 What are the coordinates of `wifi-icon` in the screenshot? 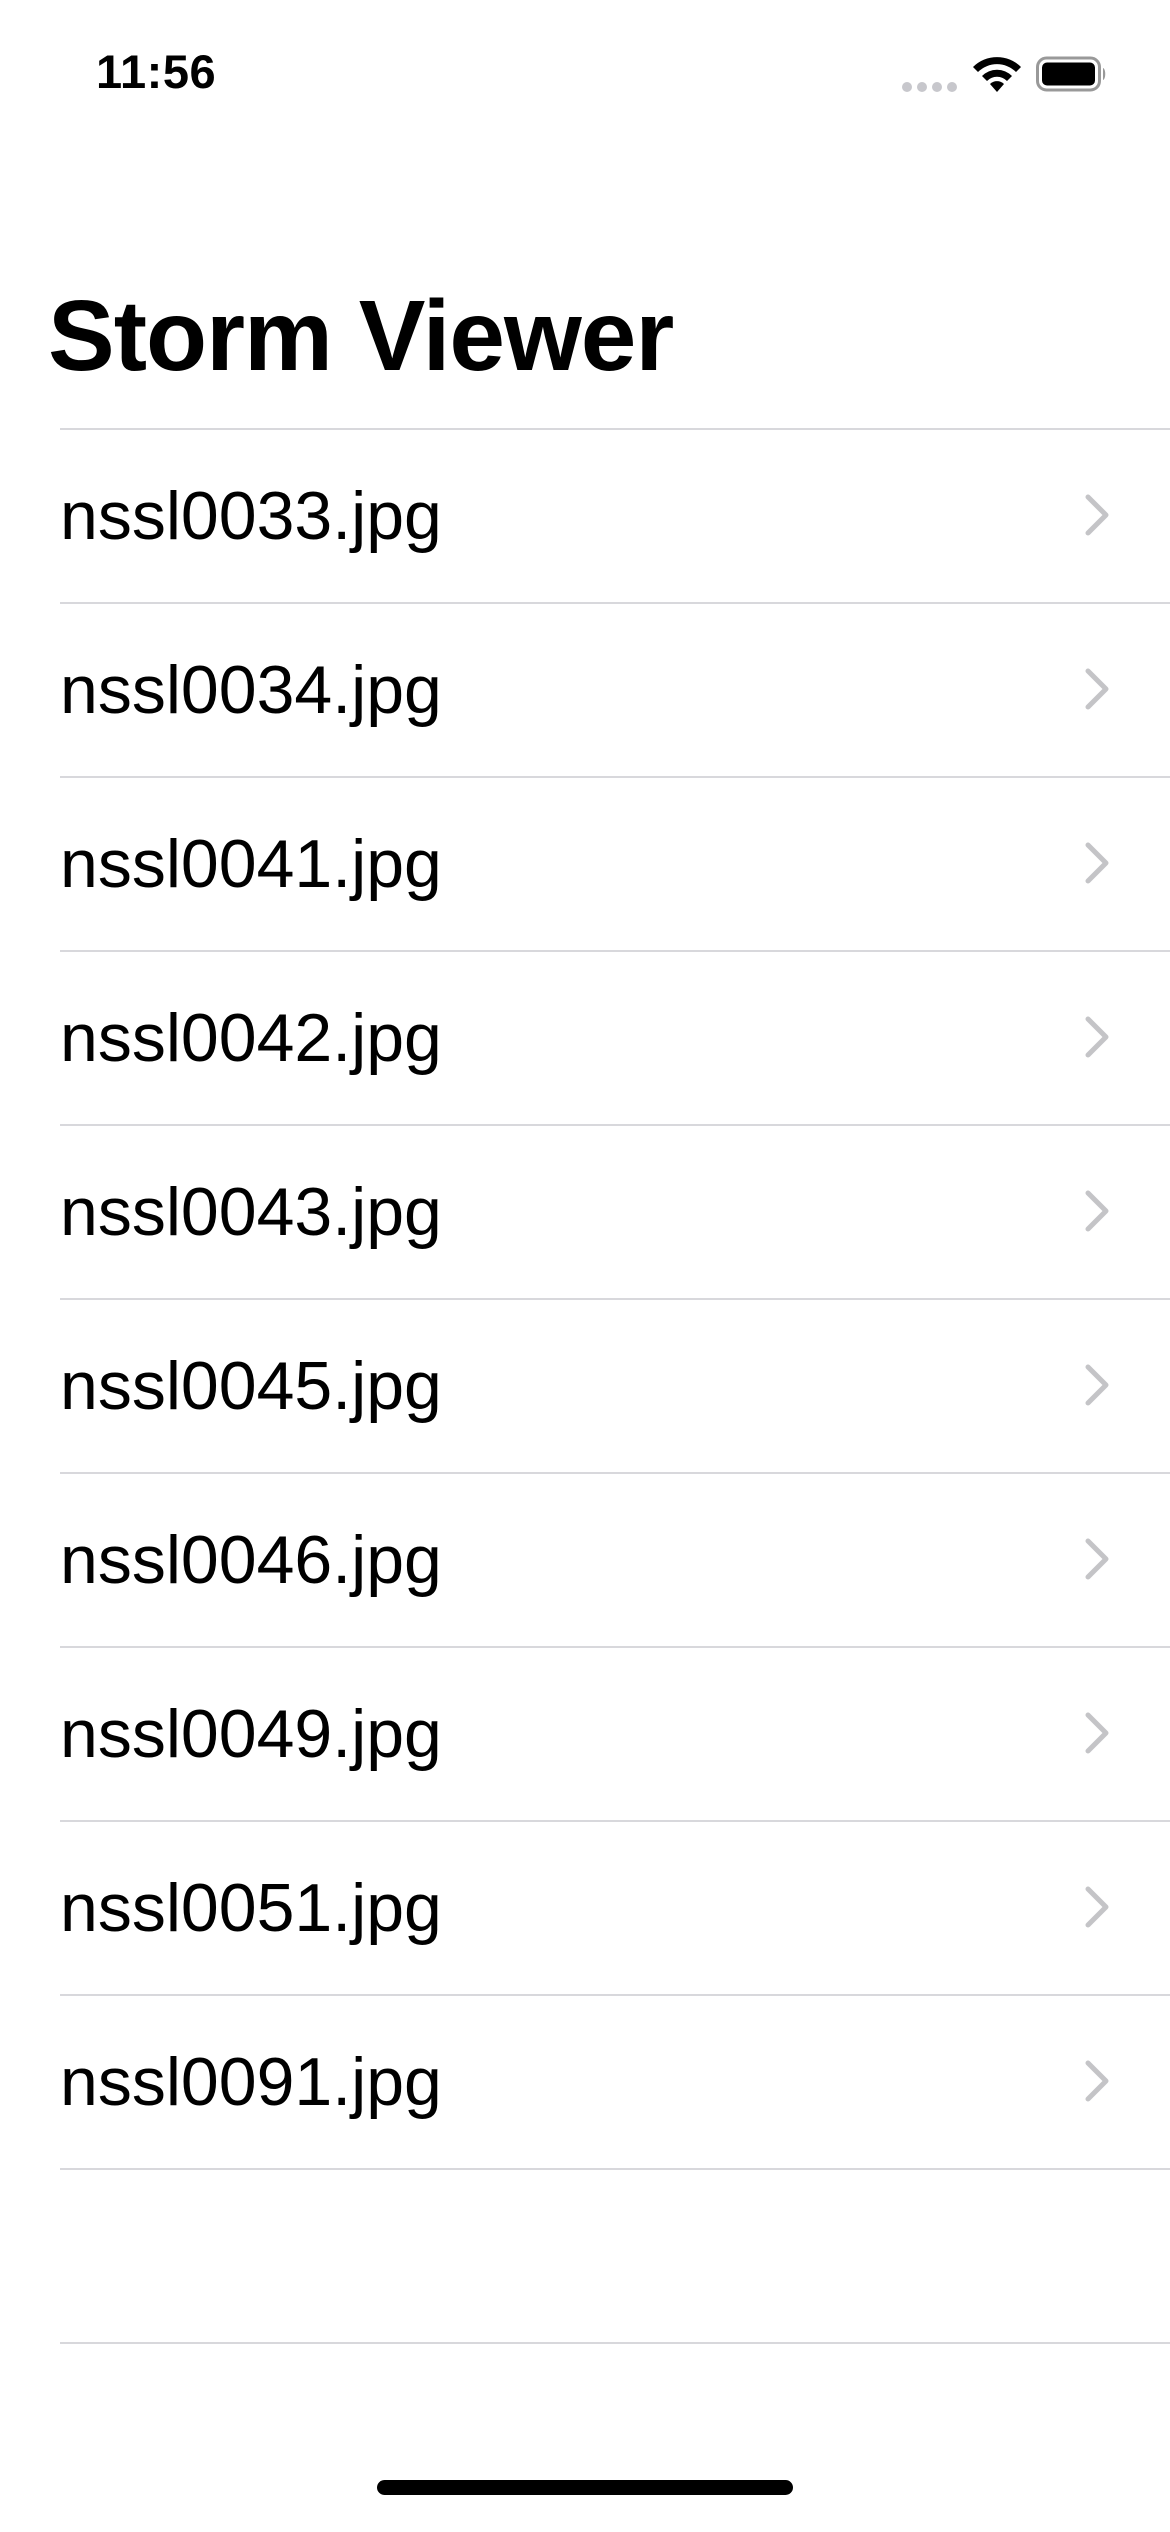 It's located at (997, 74).